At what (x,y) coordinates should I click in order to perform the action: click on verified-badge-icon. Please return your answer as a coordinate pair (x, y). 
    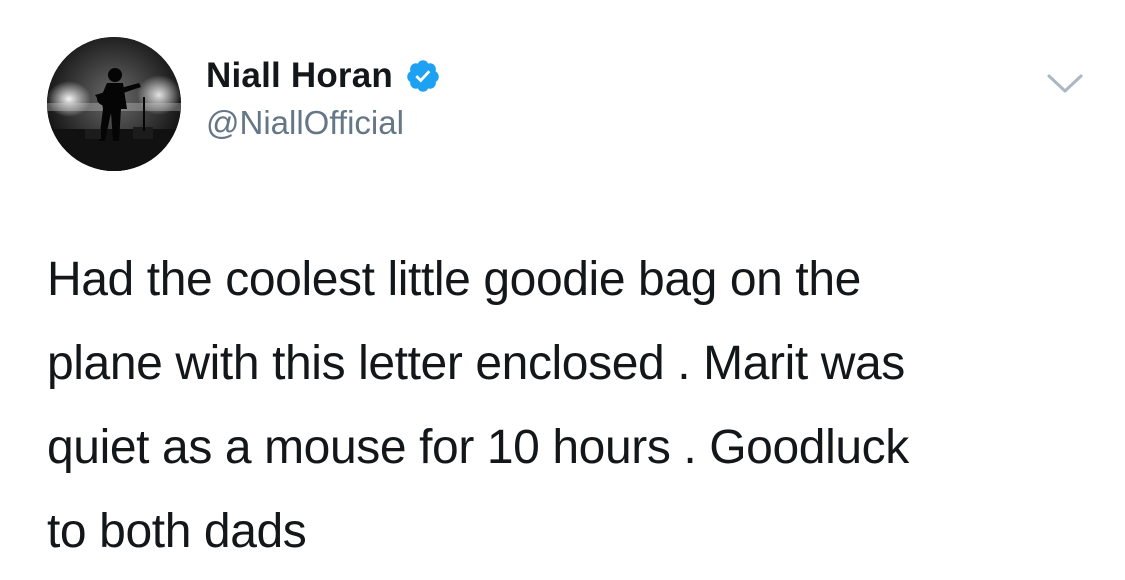
    Looking at the image, I should click on (423, 76).